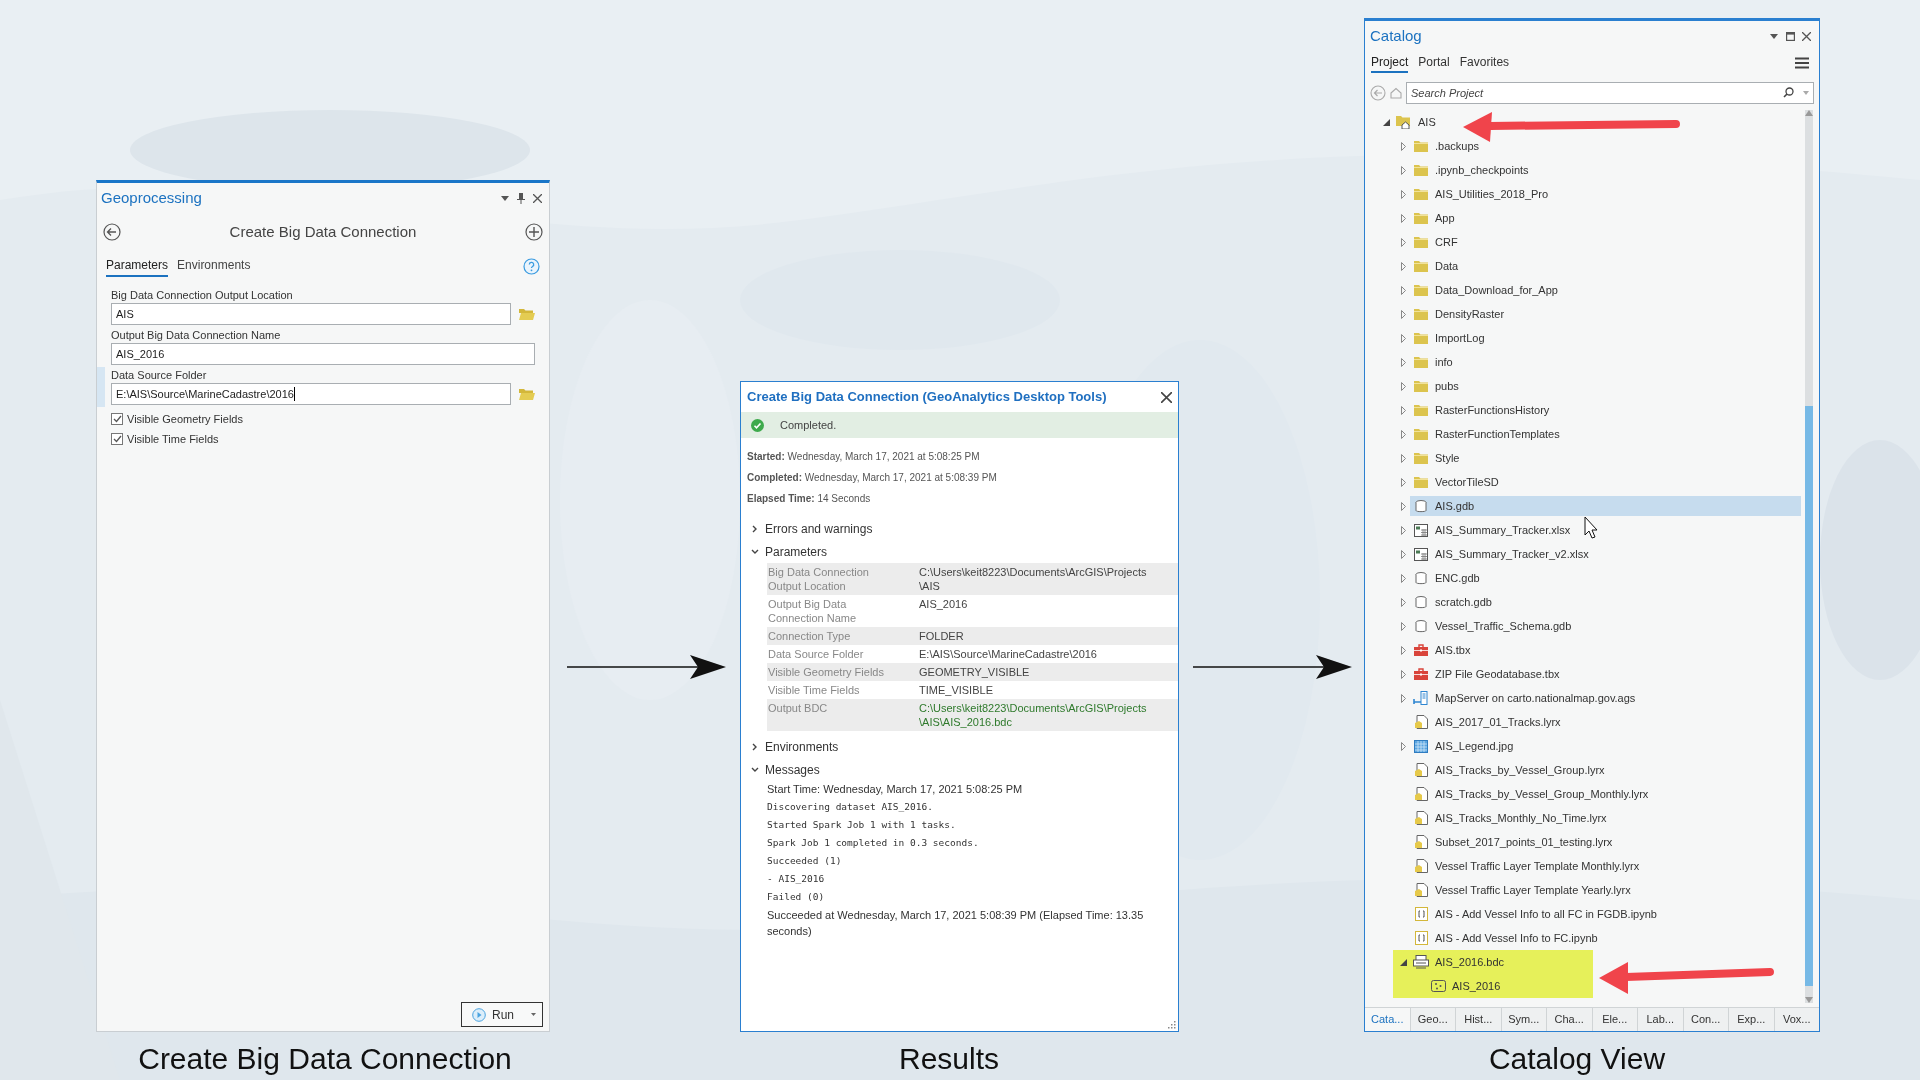 This screenshot has height=1080, width=1920. Describe the element at coordinates (112, 232) in the screenshot. I see `back-icon` at that location.